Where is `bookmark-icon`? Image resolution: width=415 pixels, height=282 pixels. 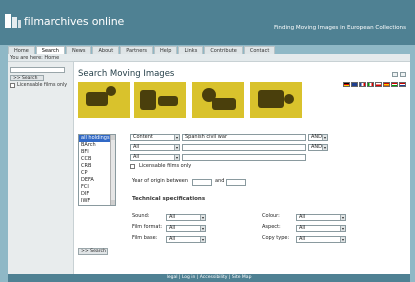
bookmark-icon is located at coordinates (403, 74).